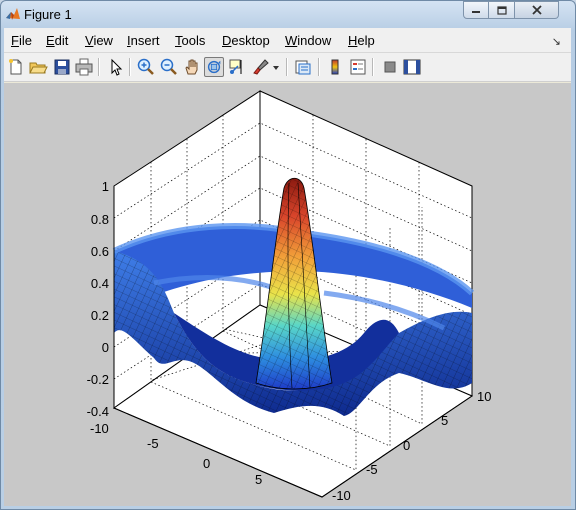  I want to click on x-tick: -5, so click(153, 443).